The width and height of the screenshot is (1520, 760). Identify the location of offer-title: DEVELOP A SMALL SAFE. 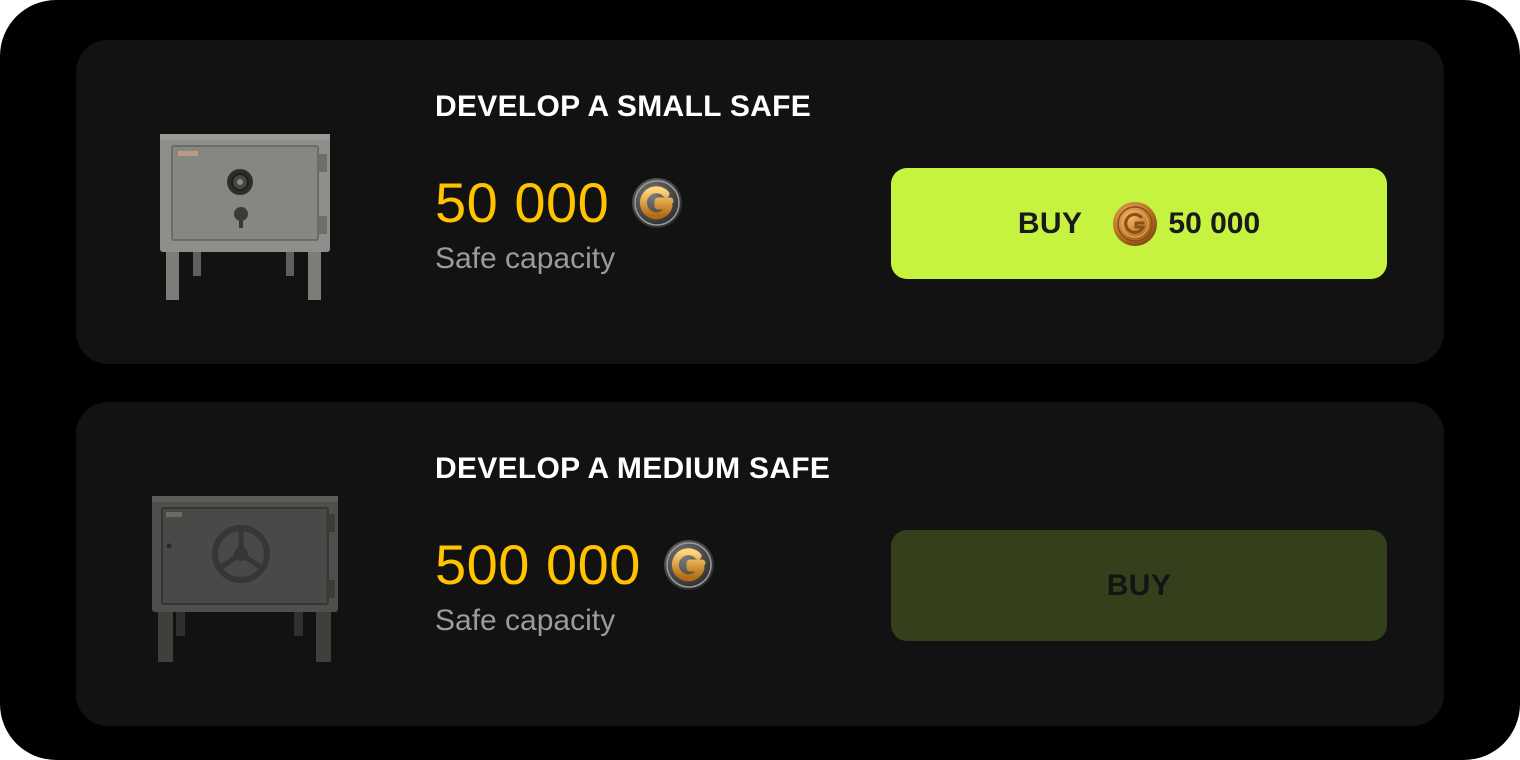
(623, 106).